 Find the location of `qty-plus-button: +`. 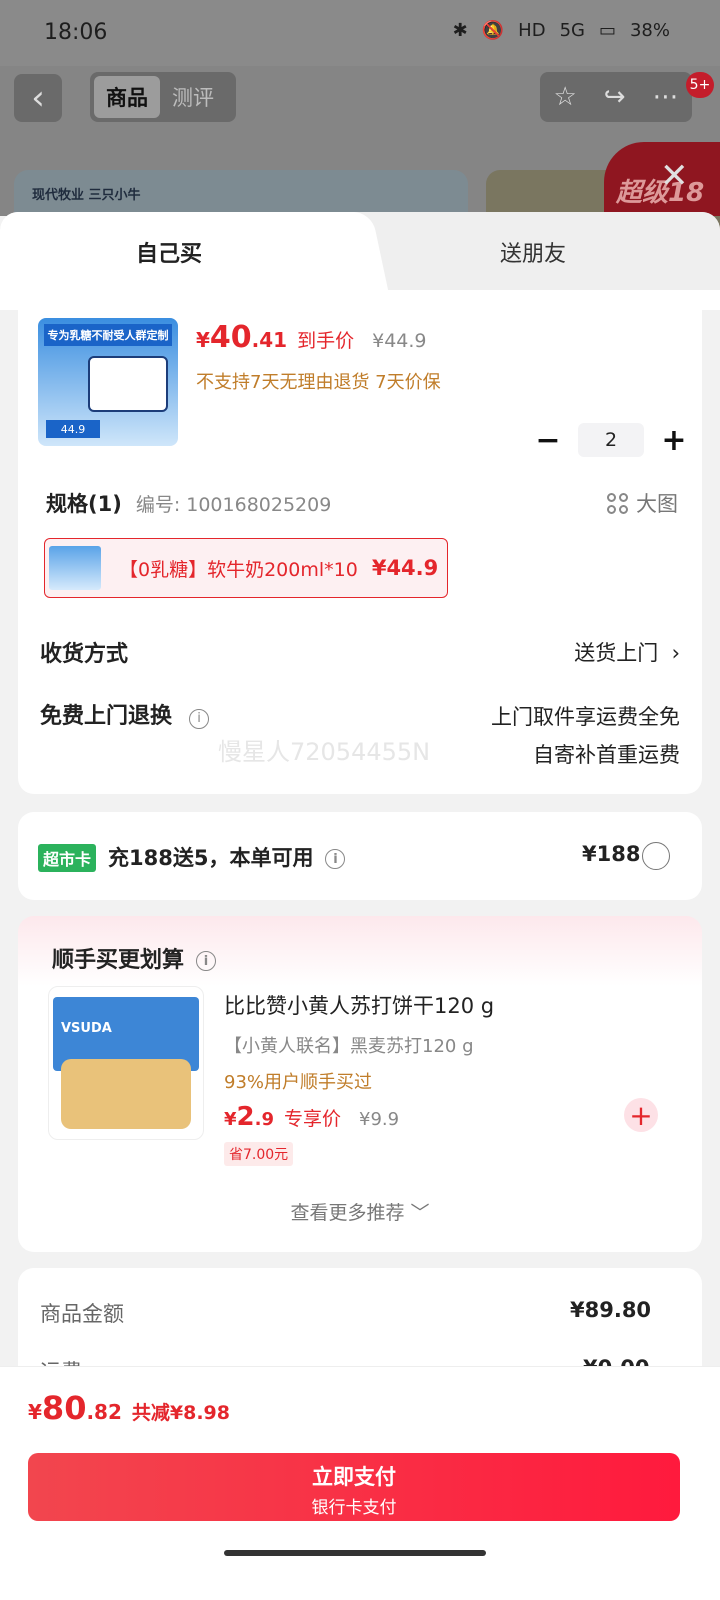

qty-plus-button: + is located at coordinates (674, 440).